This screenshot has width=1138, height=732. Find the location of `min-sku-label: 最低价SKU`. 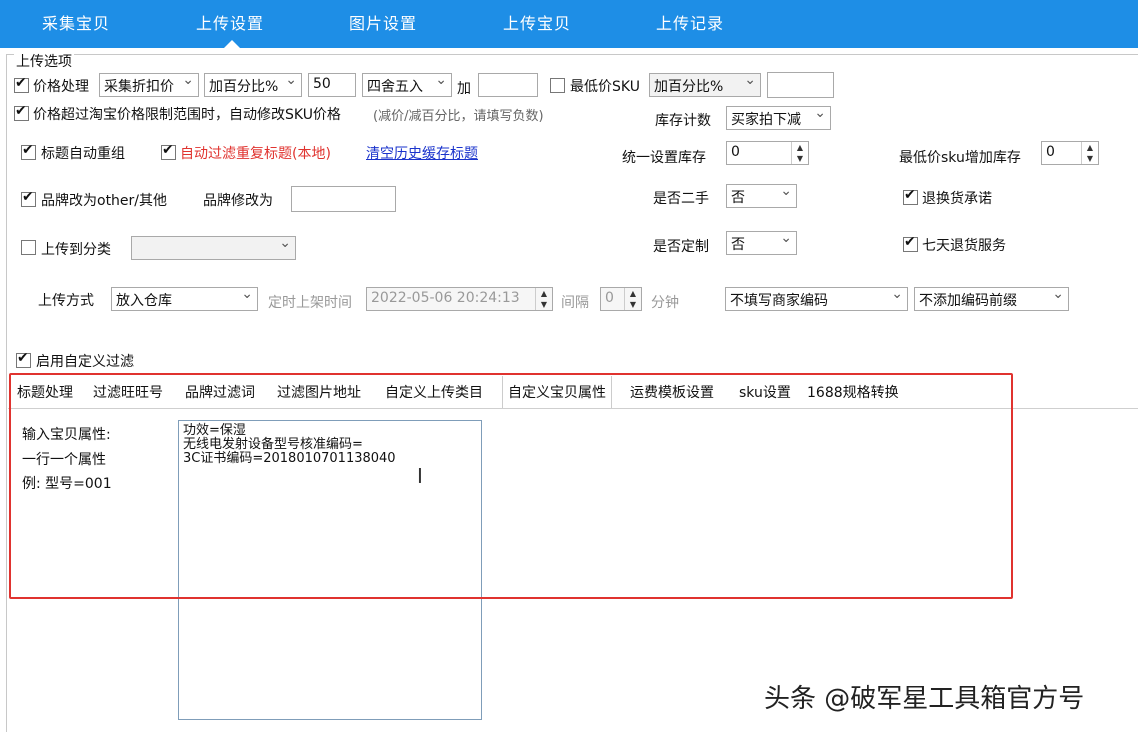

min-sku-label: 最低价SKU is located at coordinates (605, 87).